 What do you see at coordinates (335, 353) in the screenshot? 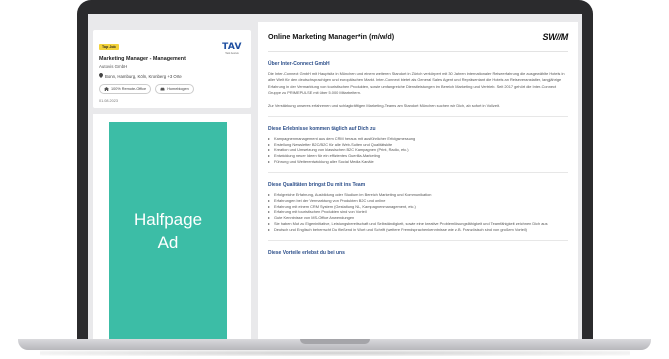
I see `laptop-shadow` at bounding box center [335, 353].